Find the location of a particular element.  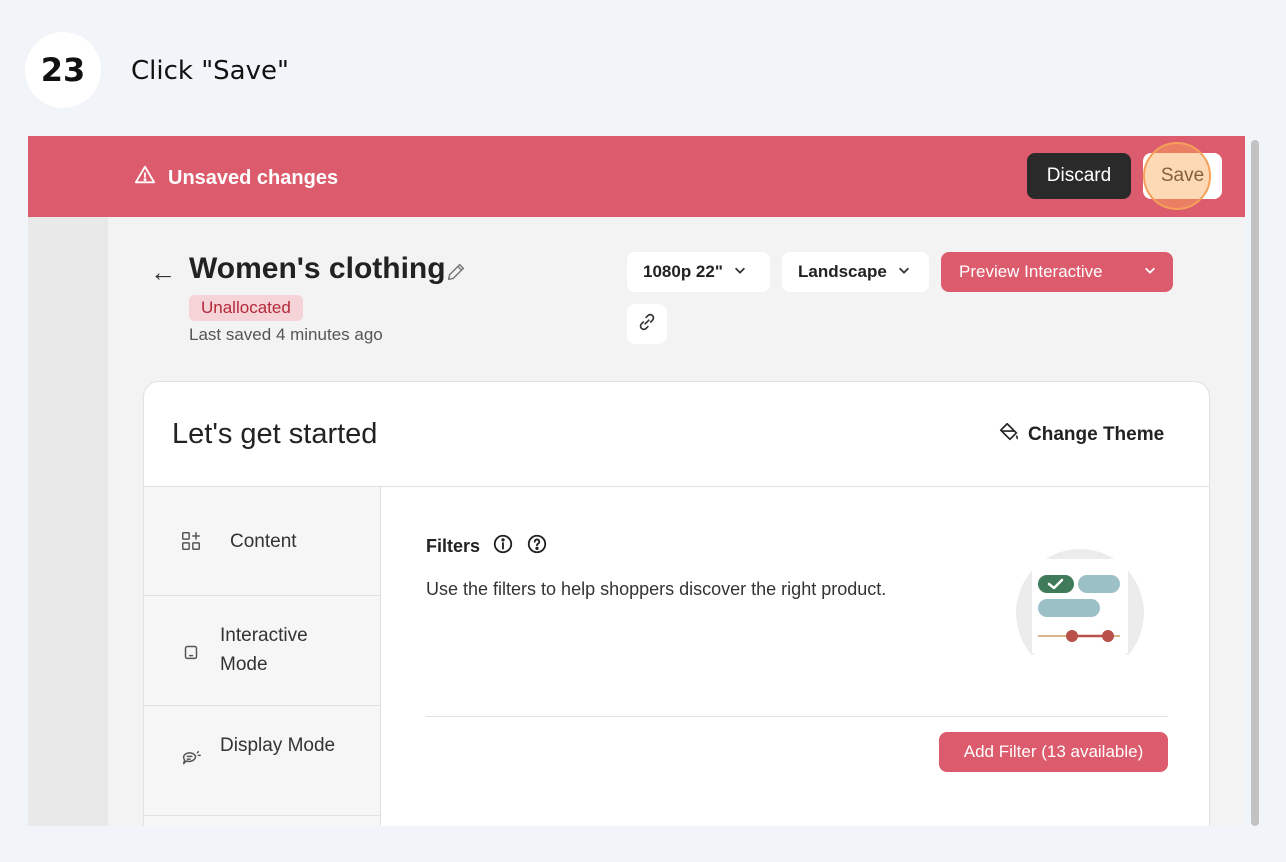

warning-icon is located at coordinates (145, 178).